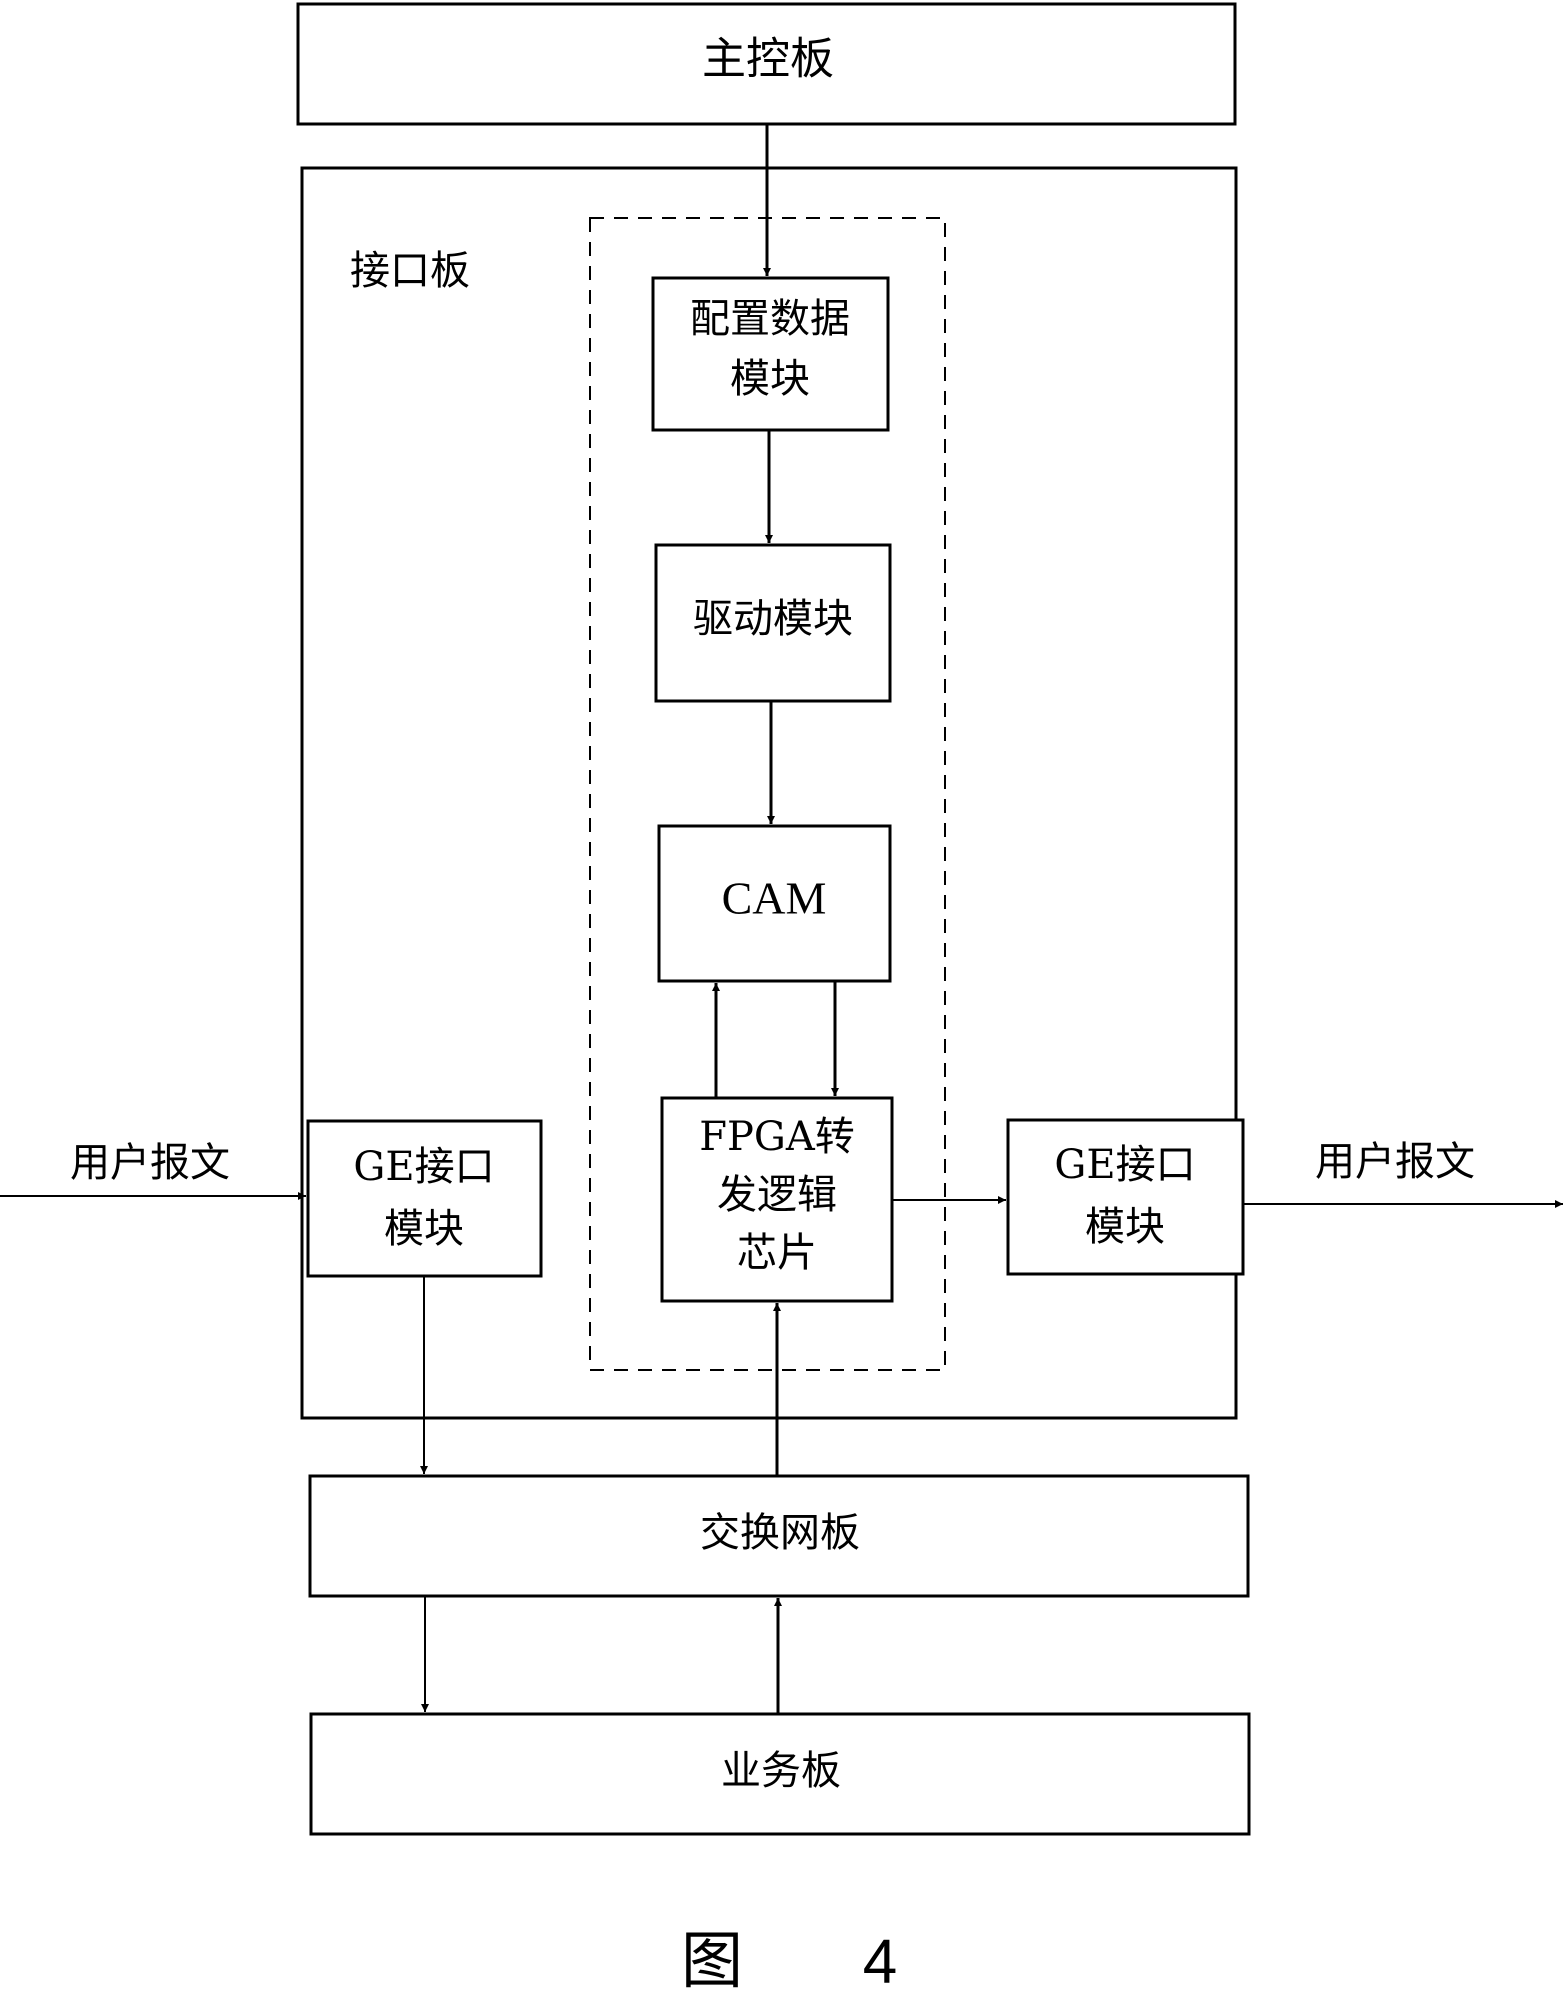 The height and width of the screenshot is (2012, 1563). Describe the element at coordinates (424, 1198) in the screenshot. I see `ge-interface-module-left: GE接口 模块` at that location.